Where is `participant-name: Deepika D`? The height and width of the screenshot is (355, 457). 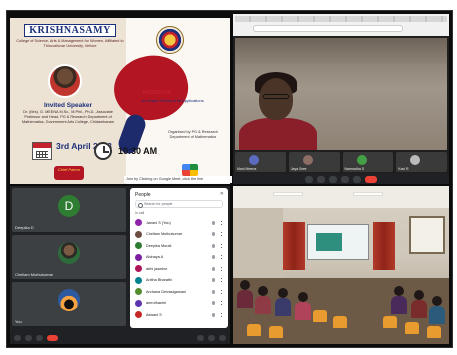 participant-name: Deepika D is located at coordinates (24, 227).